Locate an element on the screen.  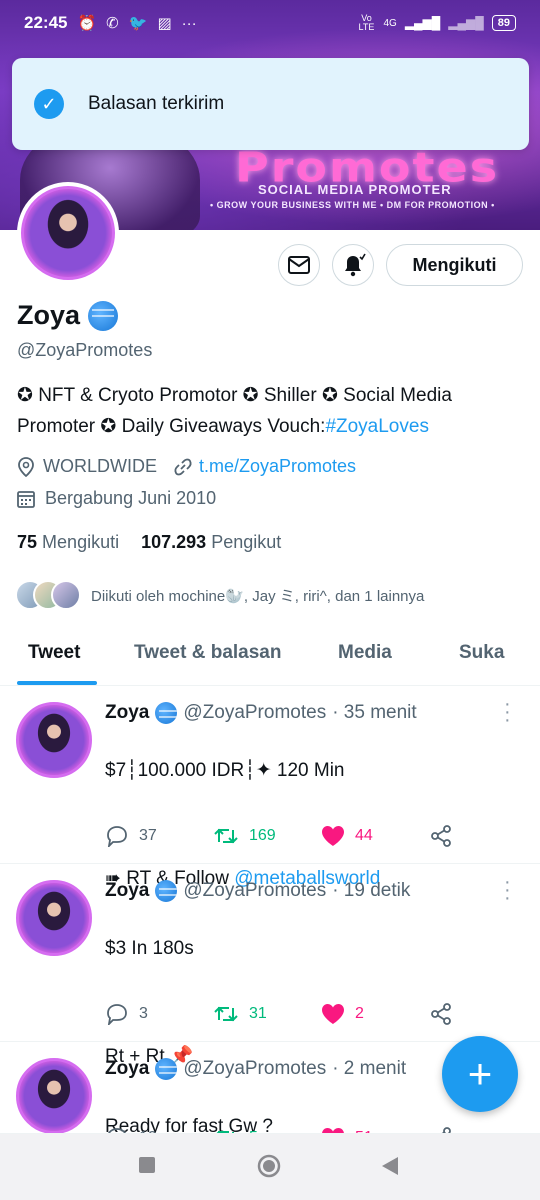
banner-tagline: SOCIAL MEDIA PROMOTER is located at coordinates (355, 189).